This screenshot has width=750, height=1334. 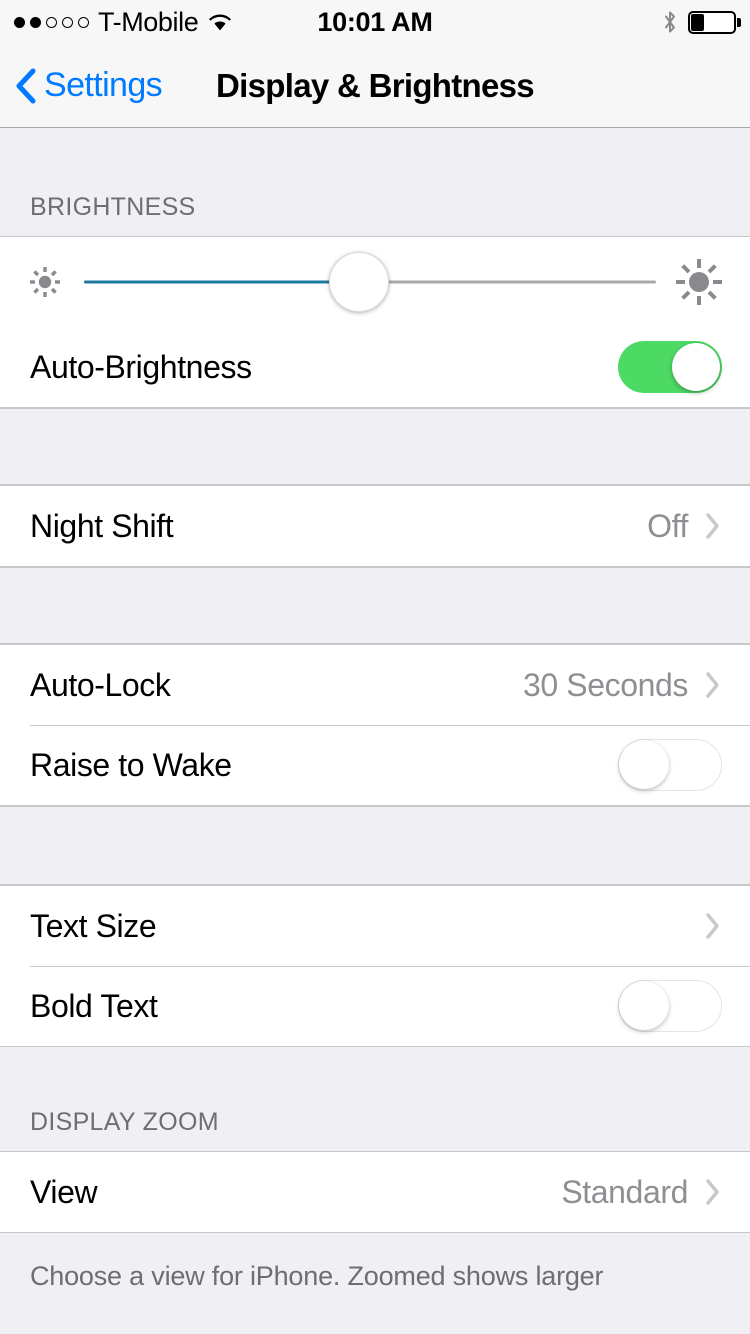 I want to click on row-night-shift-label: Night Shift, so click(x=102, y=525).